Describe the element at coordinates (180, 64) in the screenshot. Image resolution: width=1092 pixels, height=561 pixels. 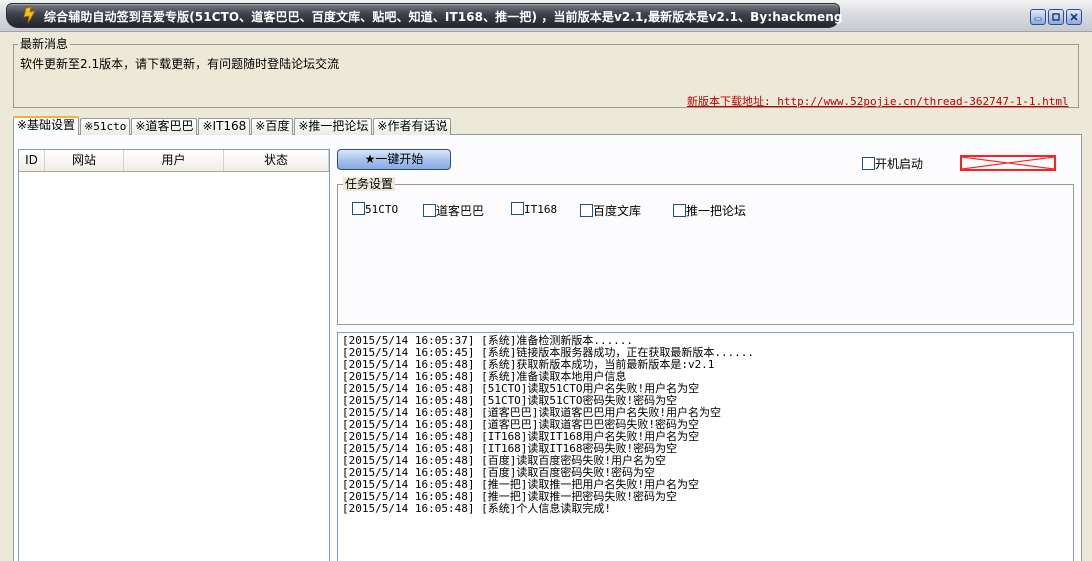
I see `news-message: 软件更新至2.1版本，请下载更新，有问题随时登陆论坛交流` at that location.